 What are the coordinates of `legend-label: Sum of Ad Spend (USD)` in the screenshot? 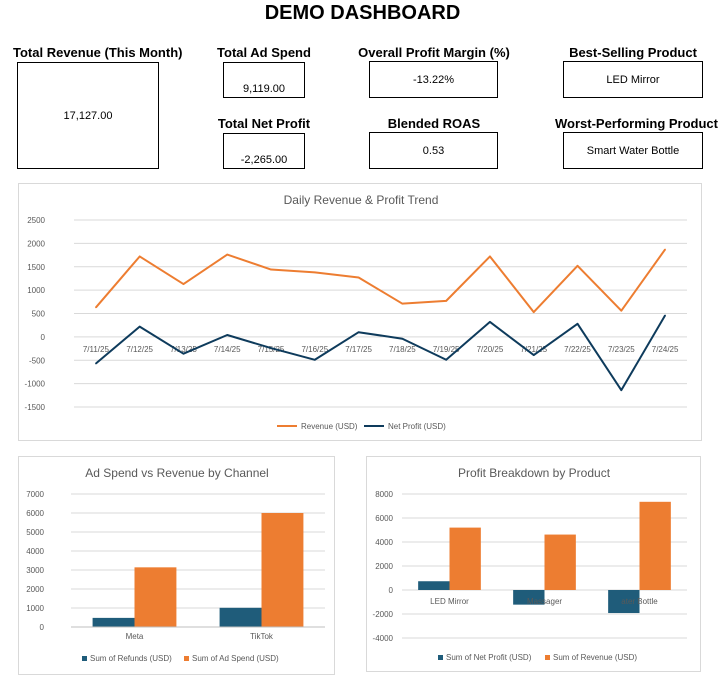 It's located at (235, 658).